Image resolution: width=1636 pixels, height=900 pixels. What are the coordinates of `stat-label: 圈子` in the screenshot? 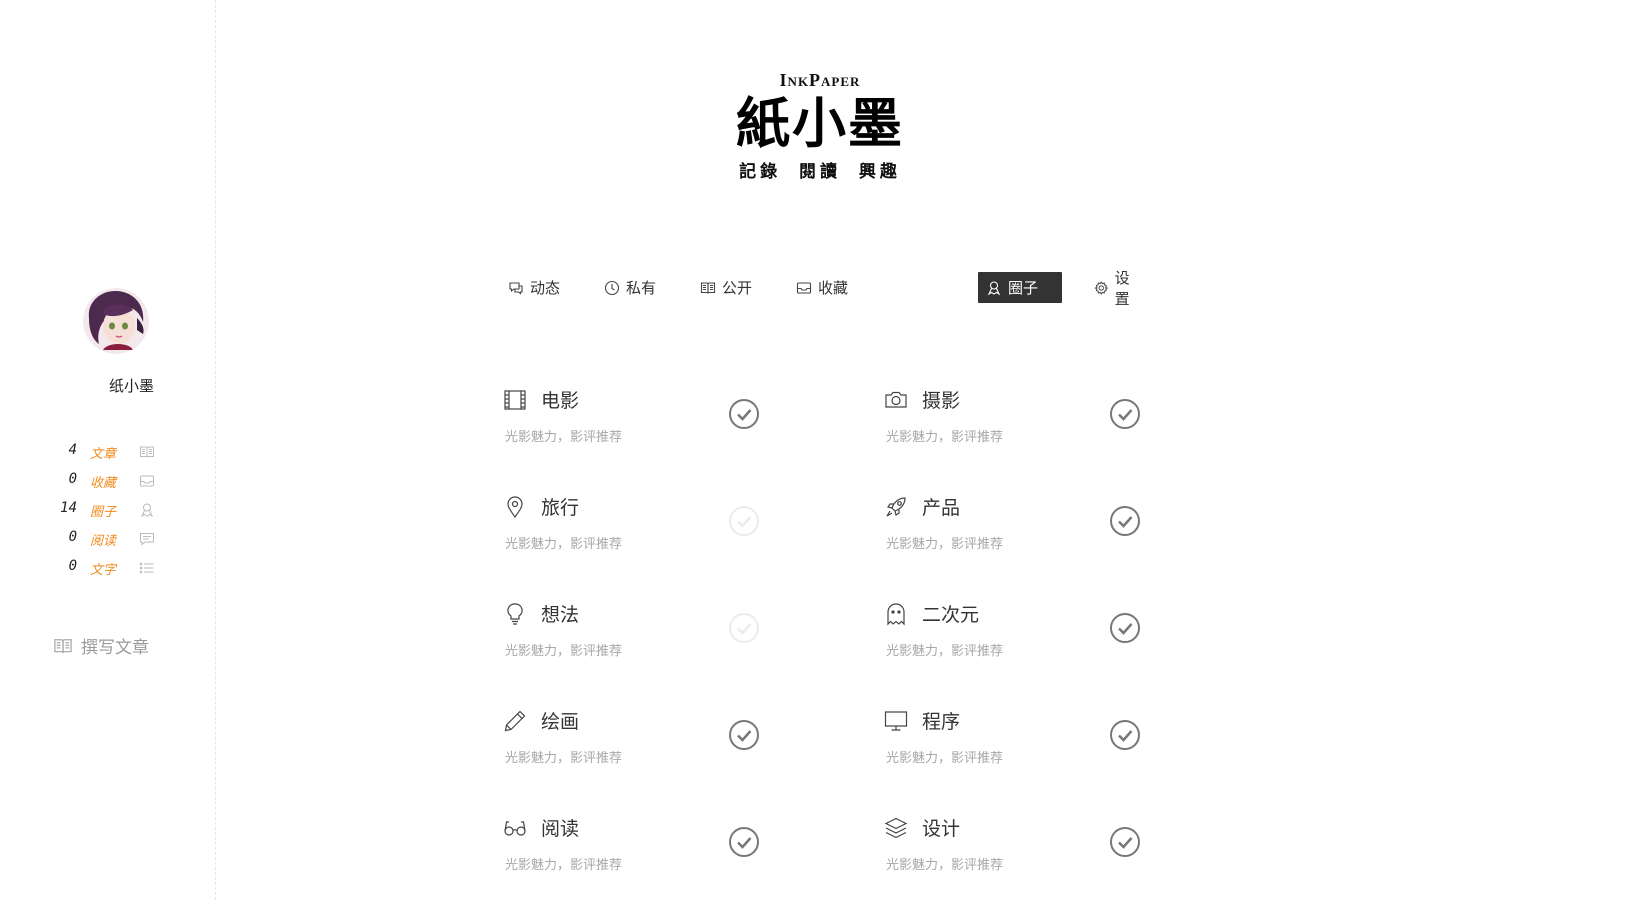 It's located at (103, 510).